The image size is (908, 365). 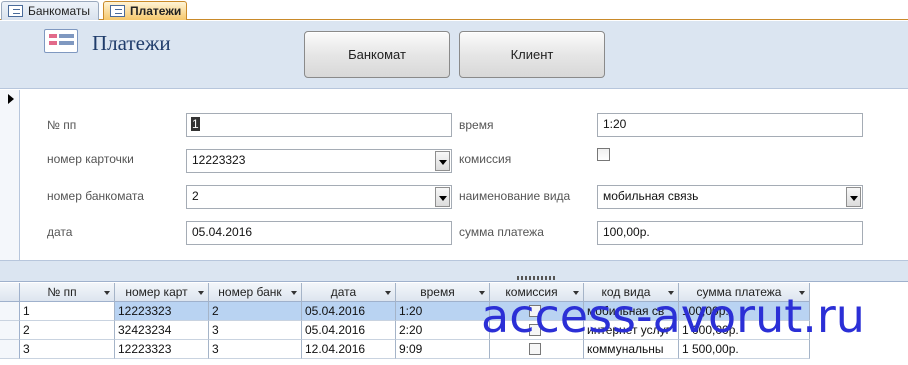 What do you see at coordinates (219, 160) in the screenshot?
I see `card-value: 12223323` at bounding box center [219, 160].